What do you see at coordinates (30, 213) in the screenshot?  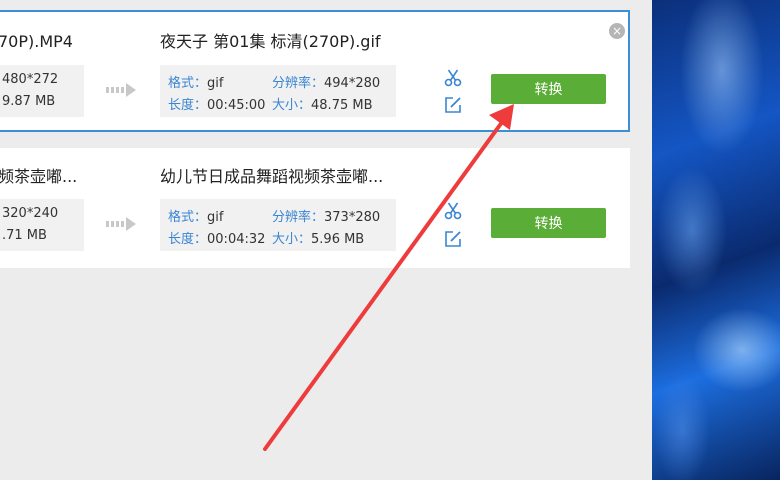 I see `source-resolution: 320*240` at bounding box center [30, 213].